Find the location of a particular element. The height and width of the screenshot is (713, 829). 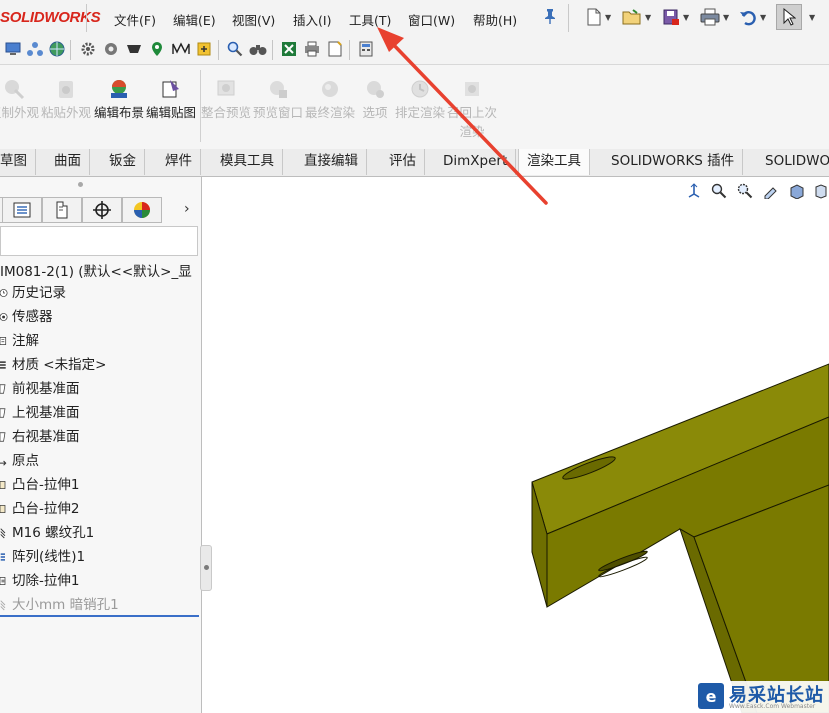

select-dropdown: ▼ is located at coordinates (810, 17).